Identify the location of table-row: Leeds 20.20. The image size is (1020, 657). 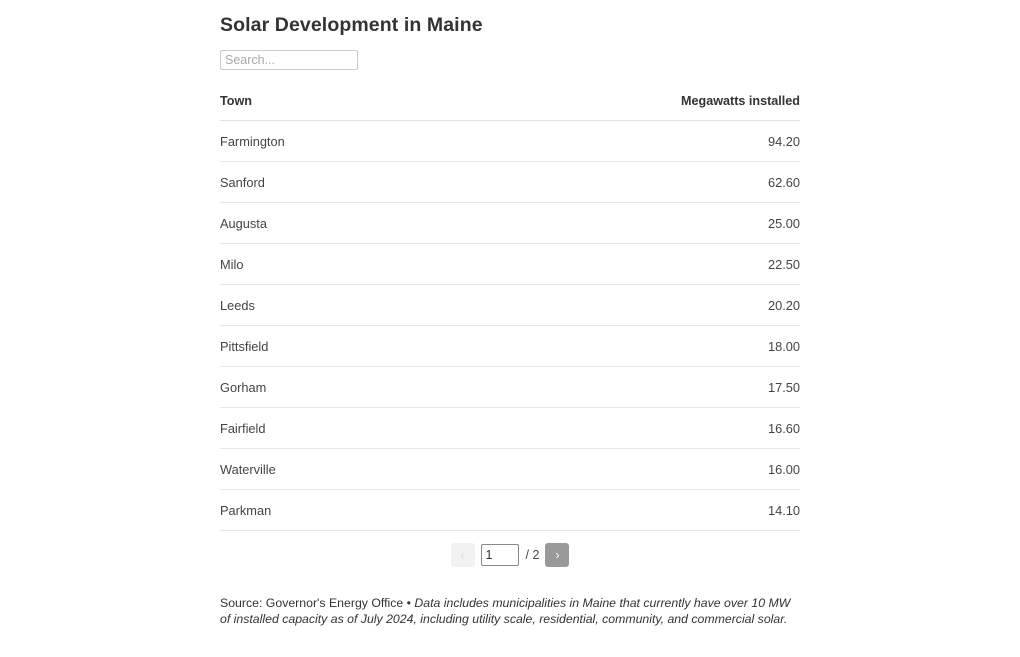
(510, 305).